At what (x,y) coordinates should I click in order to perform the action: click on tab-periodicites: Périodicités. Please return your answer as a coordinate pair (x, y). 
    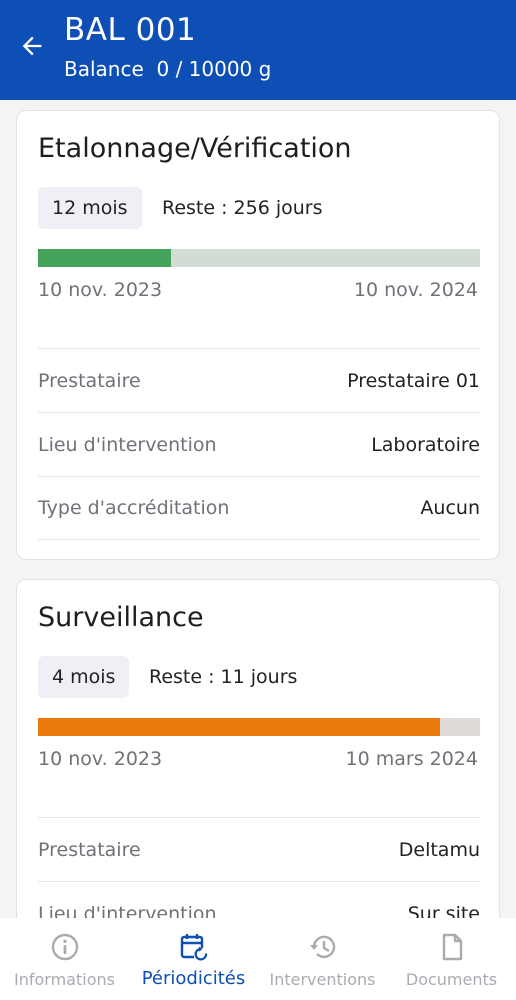
    Looking at the image, I should click on (193, 959).